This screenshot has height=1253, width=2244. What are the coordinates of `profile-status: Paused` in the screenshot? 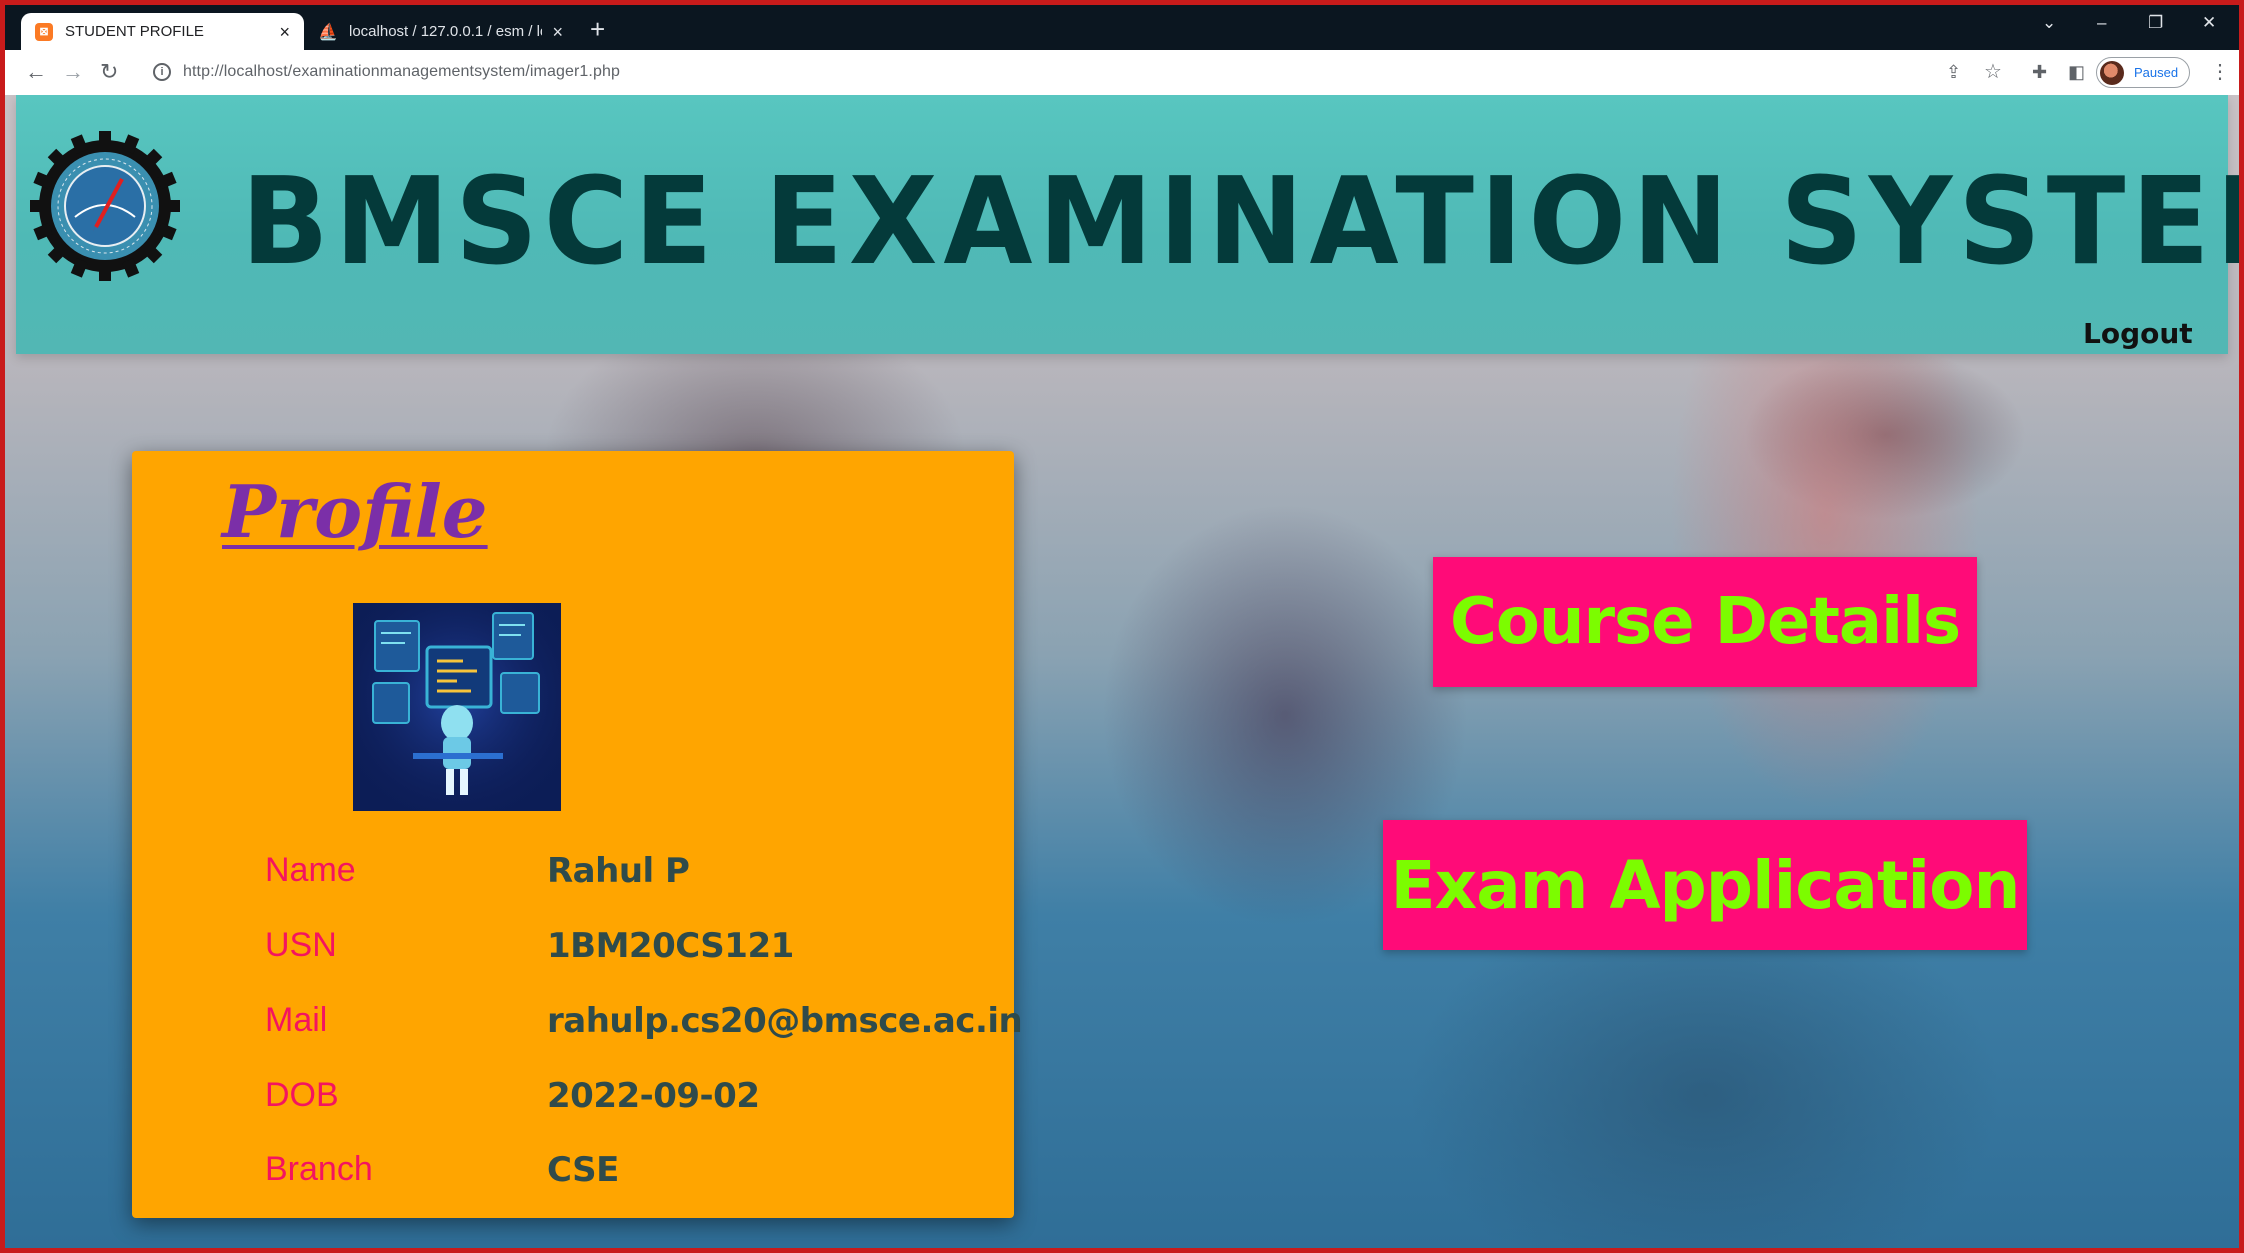 It's located at (2156, 72).